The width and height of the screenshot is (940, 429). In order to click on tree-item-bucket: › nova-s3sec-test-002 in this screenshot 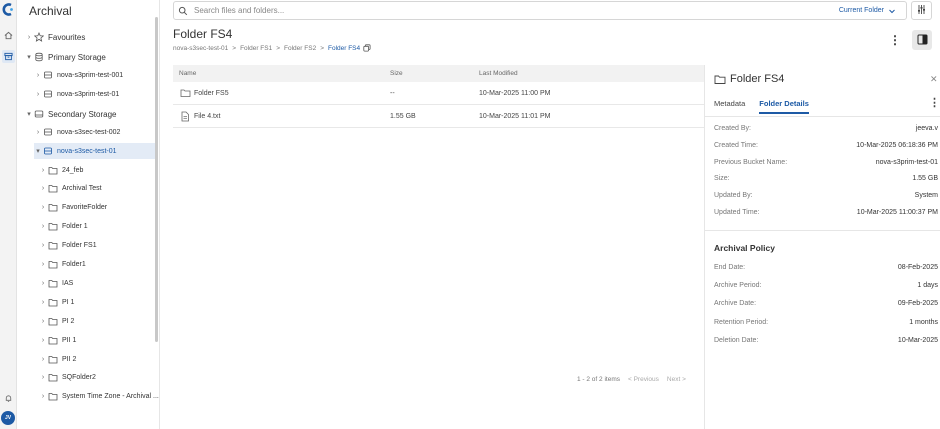, I will do `click(77, 132)`.